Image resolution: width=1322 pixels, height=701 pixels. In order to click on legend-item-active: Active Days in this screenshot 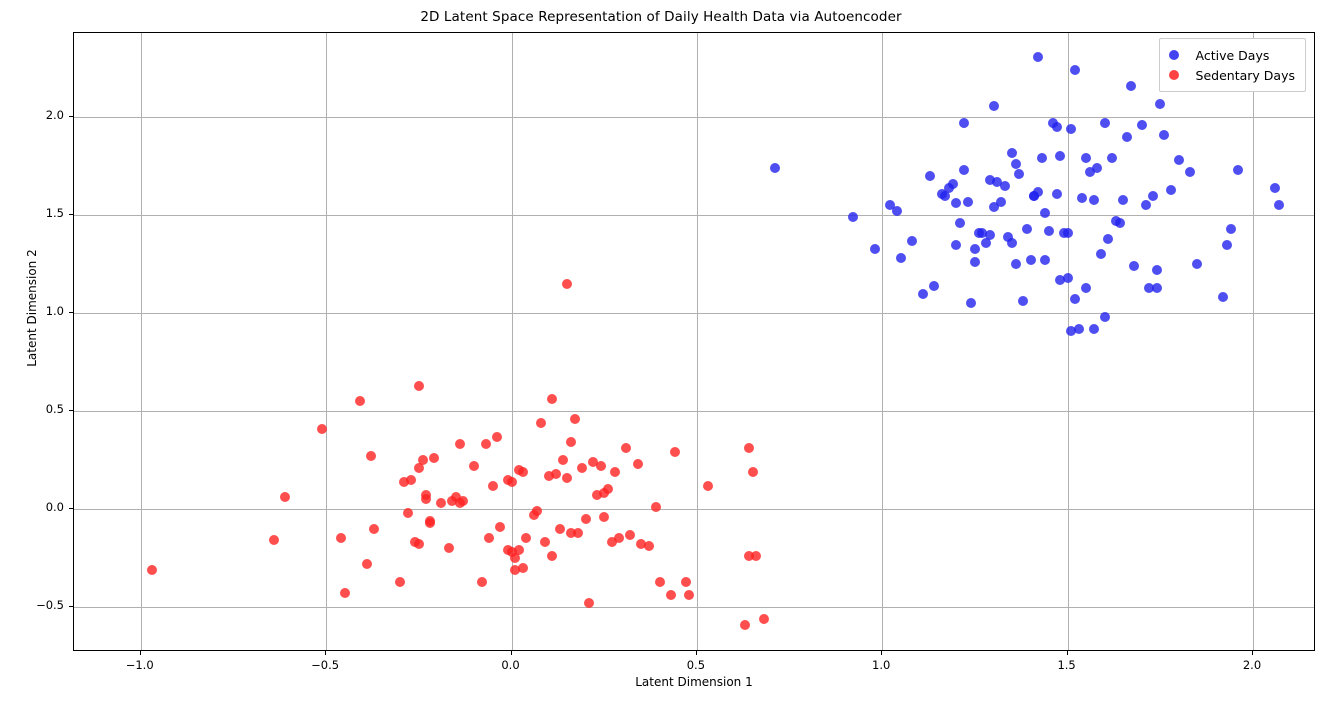, I will do `click(1231, 55)`.